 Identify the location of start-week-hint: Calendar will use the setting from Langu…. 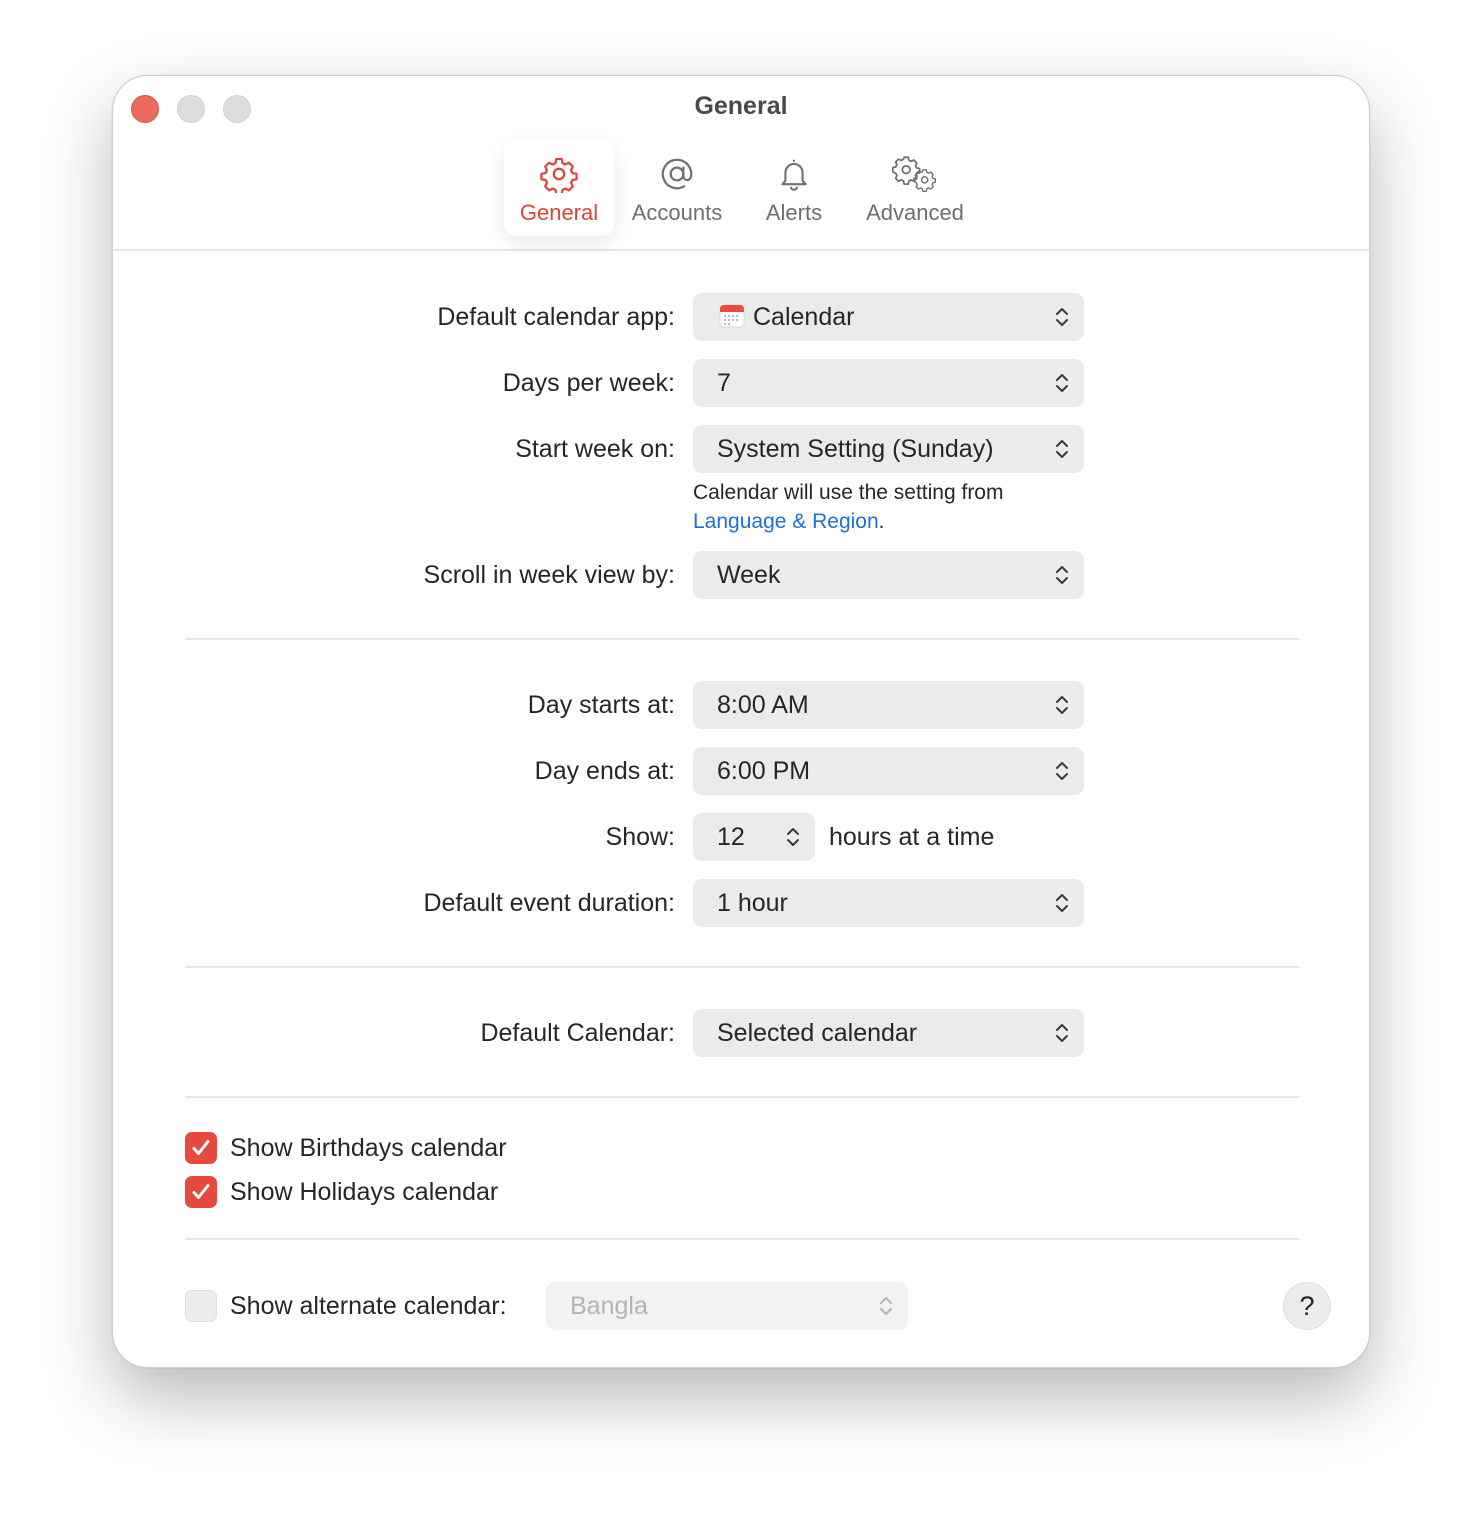
(848, 507).